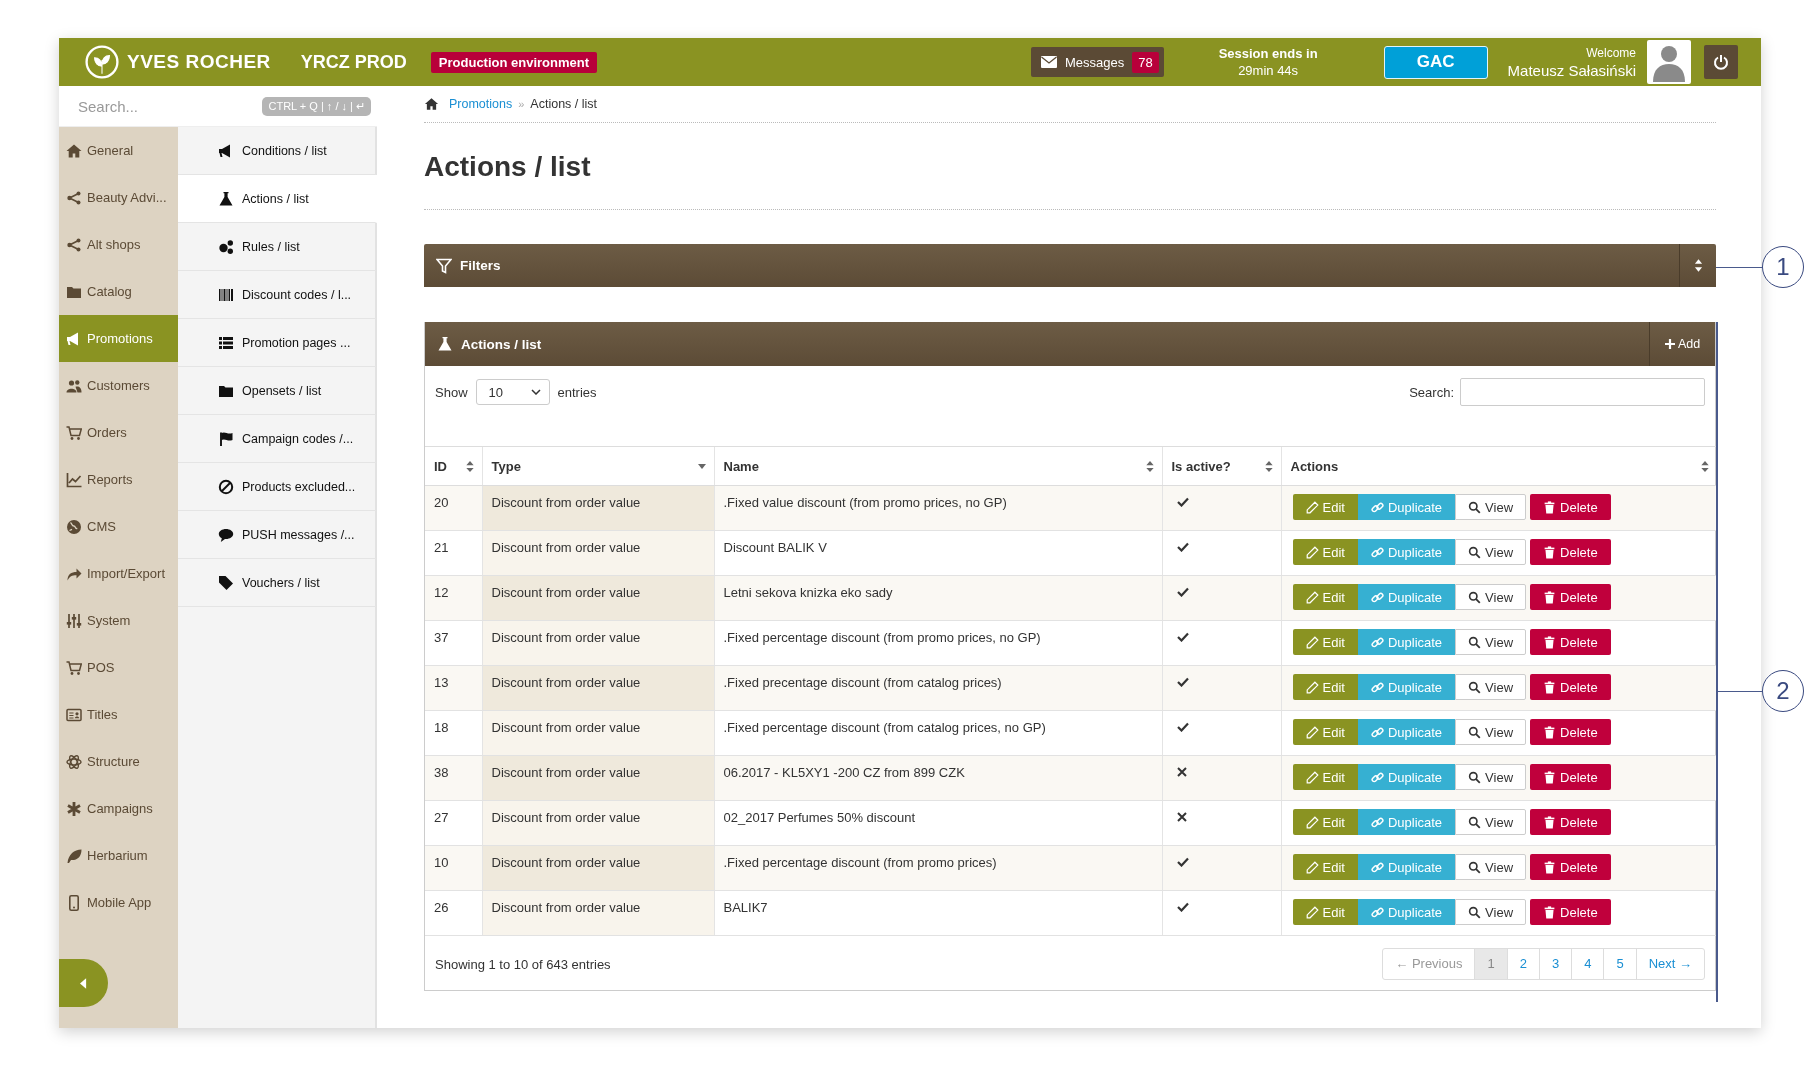 This screenshot has height=1078, width=1815. I want to click on sidebar-item: POS, so click(118, 667).